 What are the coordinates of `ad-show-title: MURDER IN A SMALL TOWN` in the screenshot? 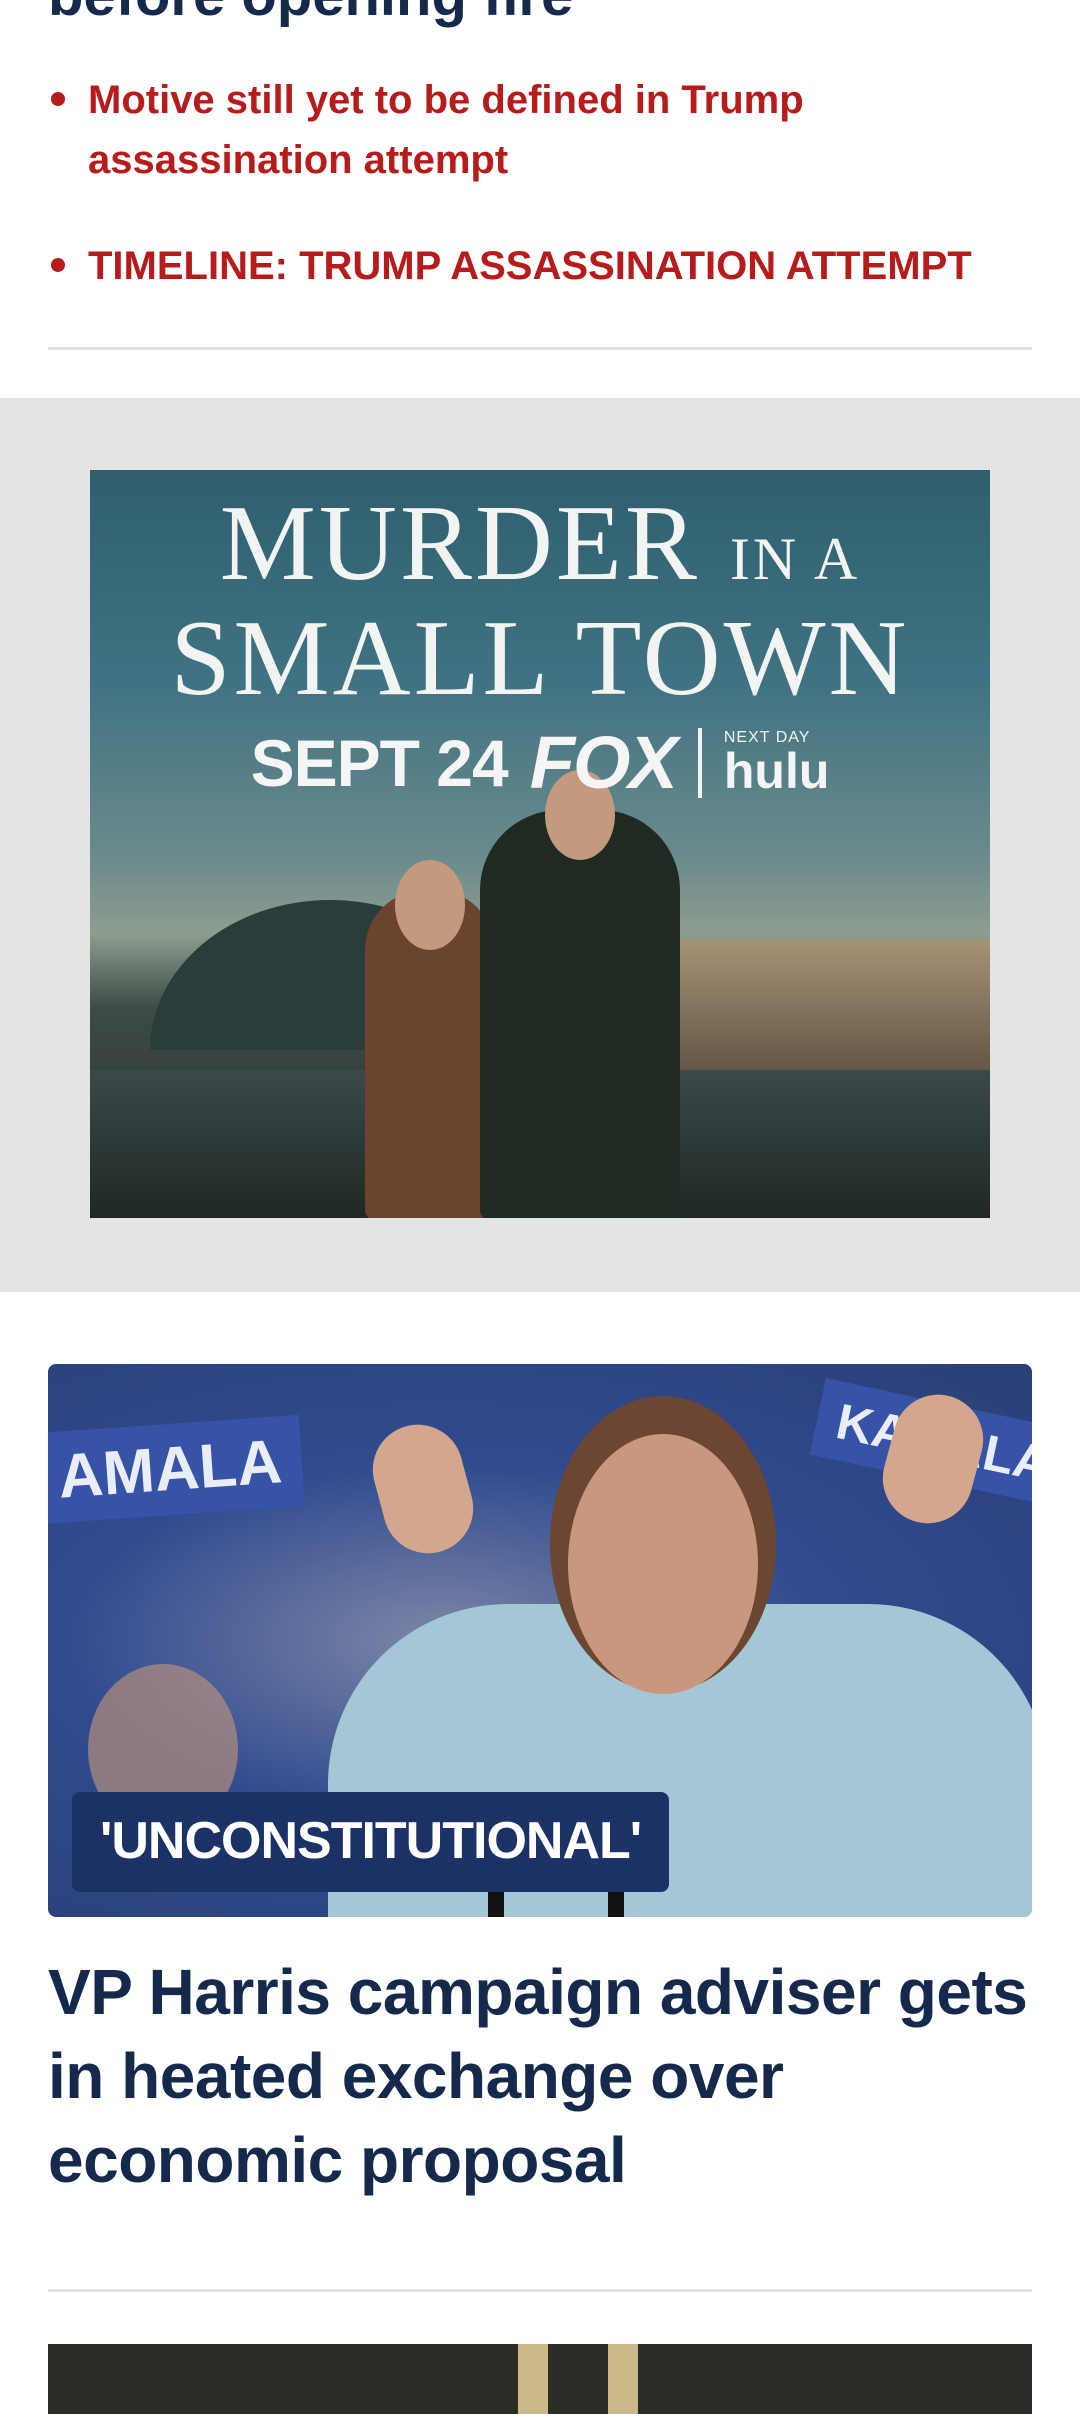 It's located at (540, 604).